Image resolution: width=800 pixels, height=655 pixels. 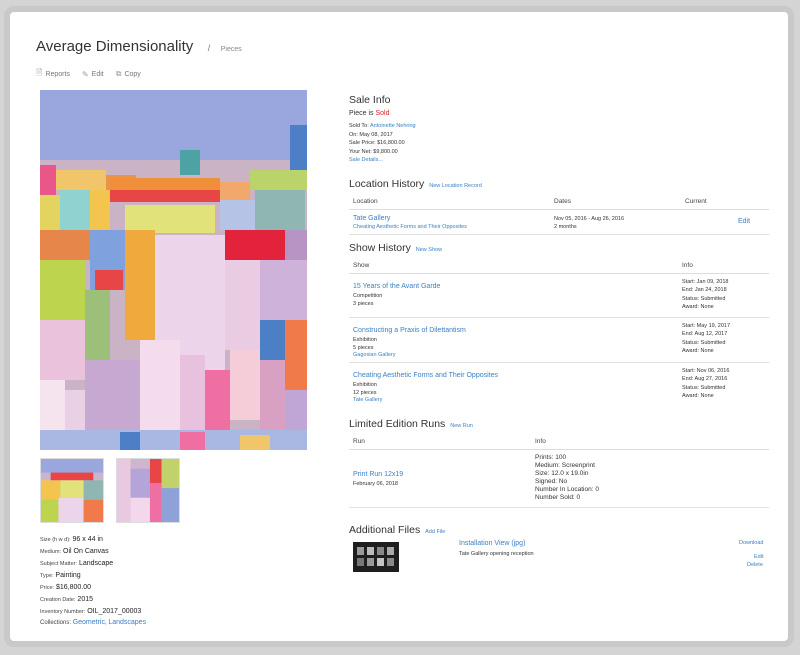 I want to click on edition-signed: Signed: No, so click(x=551, y=481).